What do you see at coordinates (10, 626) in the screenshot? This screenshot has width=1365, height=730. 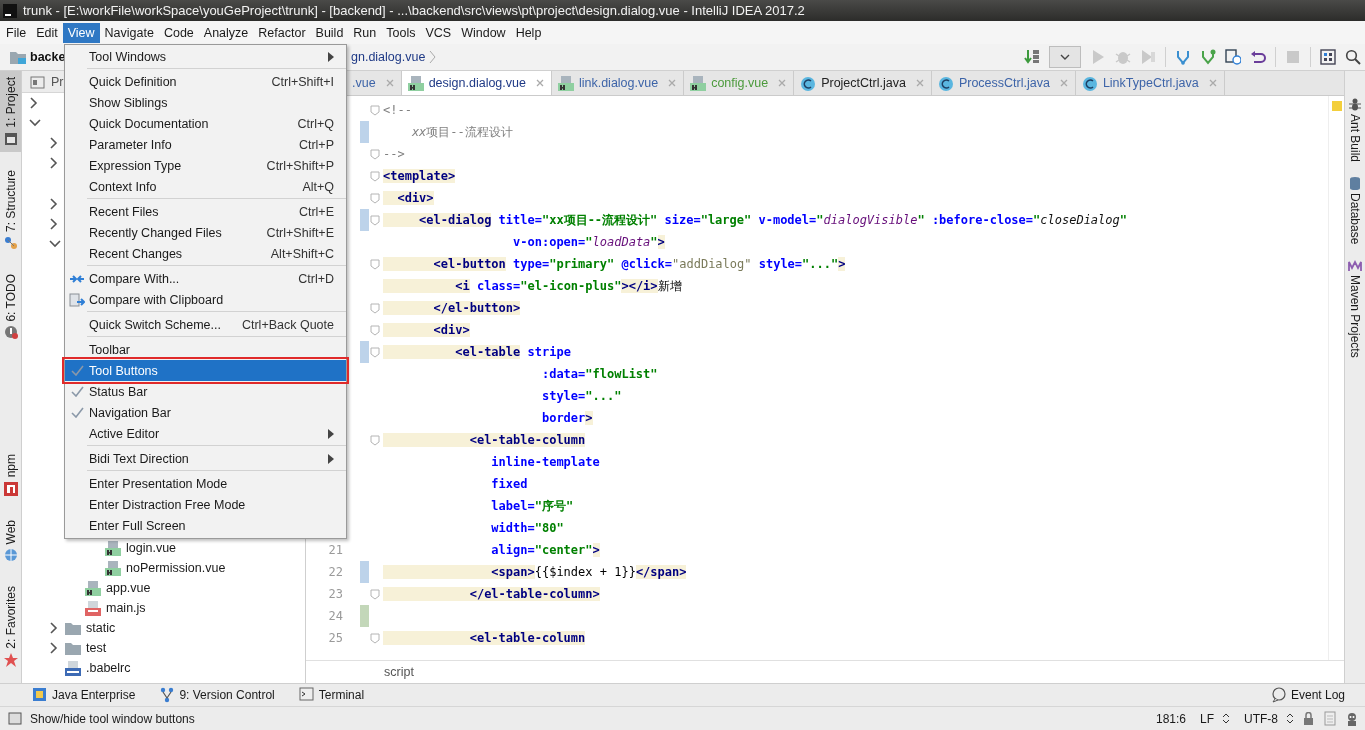 I see `tool-window-button: 2: Favorites` at bounding box center [10, 626].